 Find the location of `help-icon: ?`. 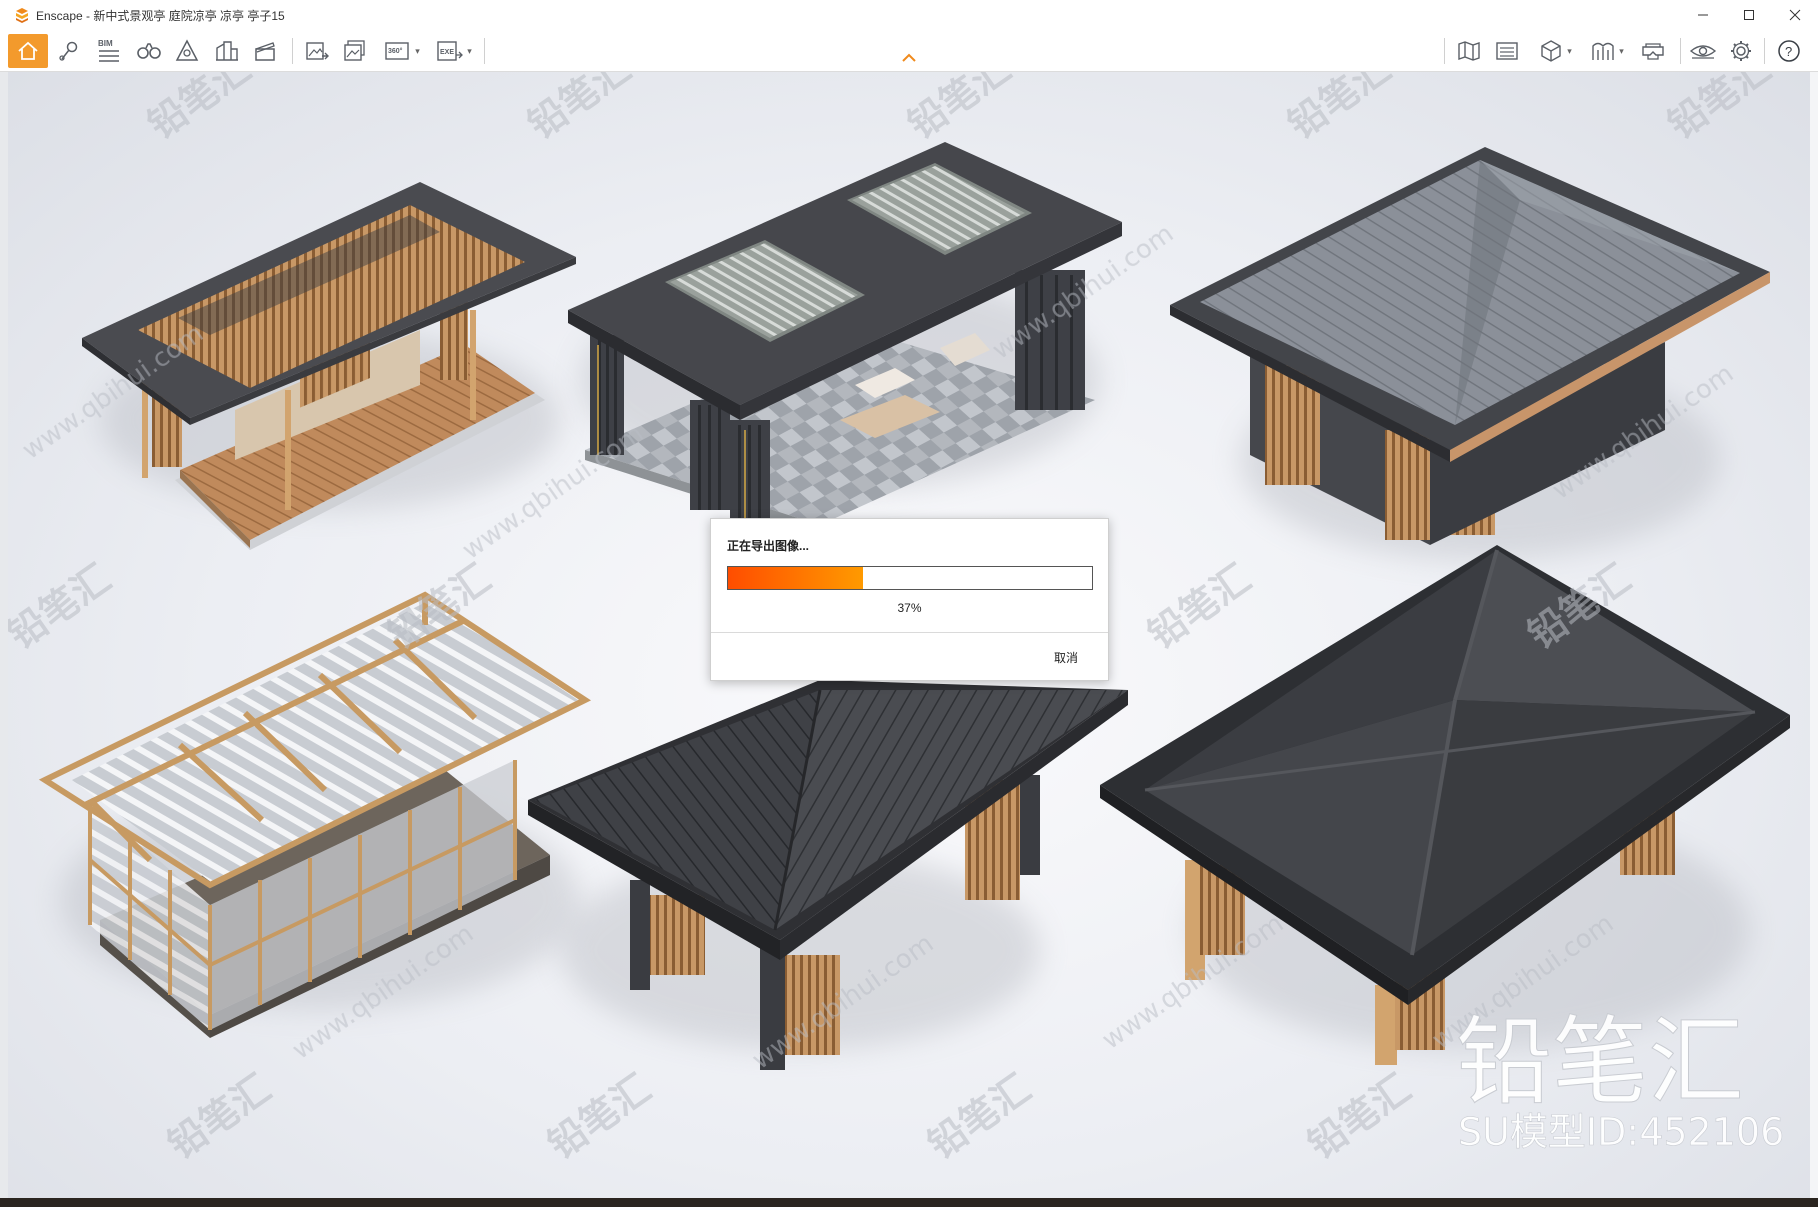

help-icon: ? is located at coordinates (1789, 51).